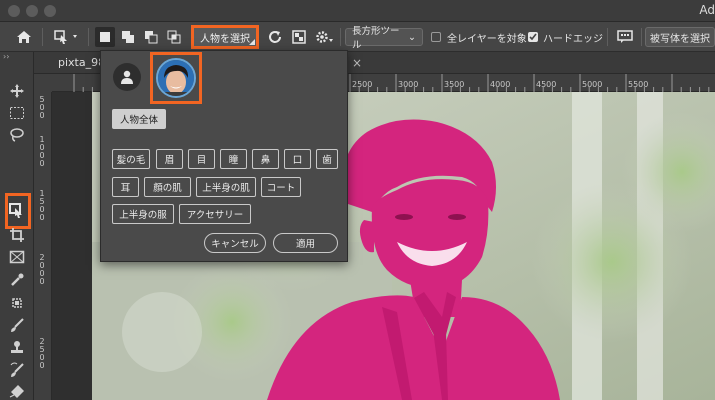  Describe the element at coordinates (17, 113) in the screenshot. I see `marquee-tool-icon` at that location.